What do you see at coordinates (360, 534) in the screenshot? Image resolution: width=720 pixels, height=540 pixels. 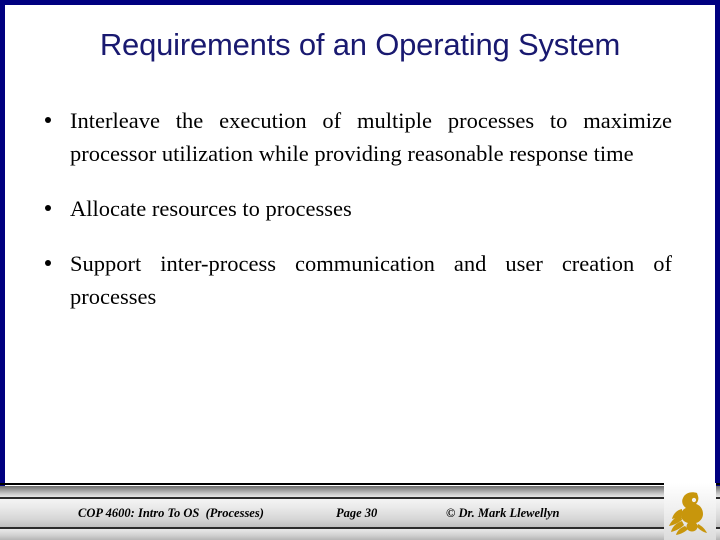 I see `footer-gradient-band-lower` at bounding box center [360, 534].